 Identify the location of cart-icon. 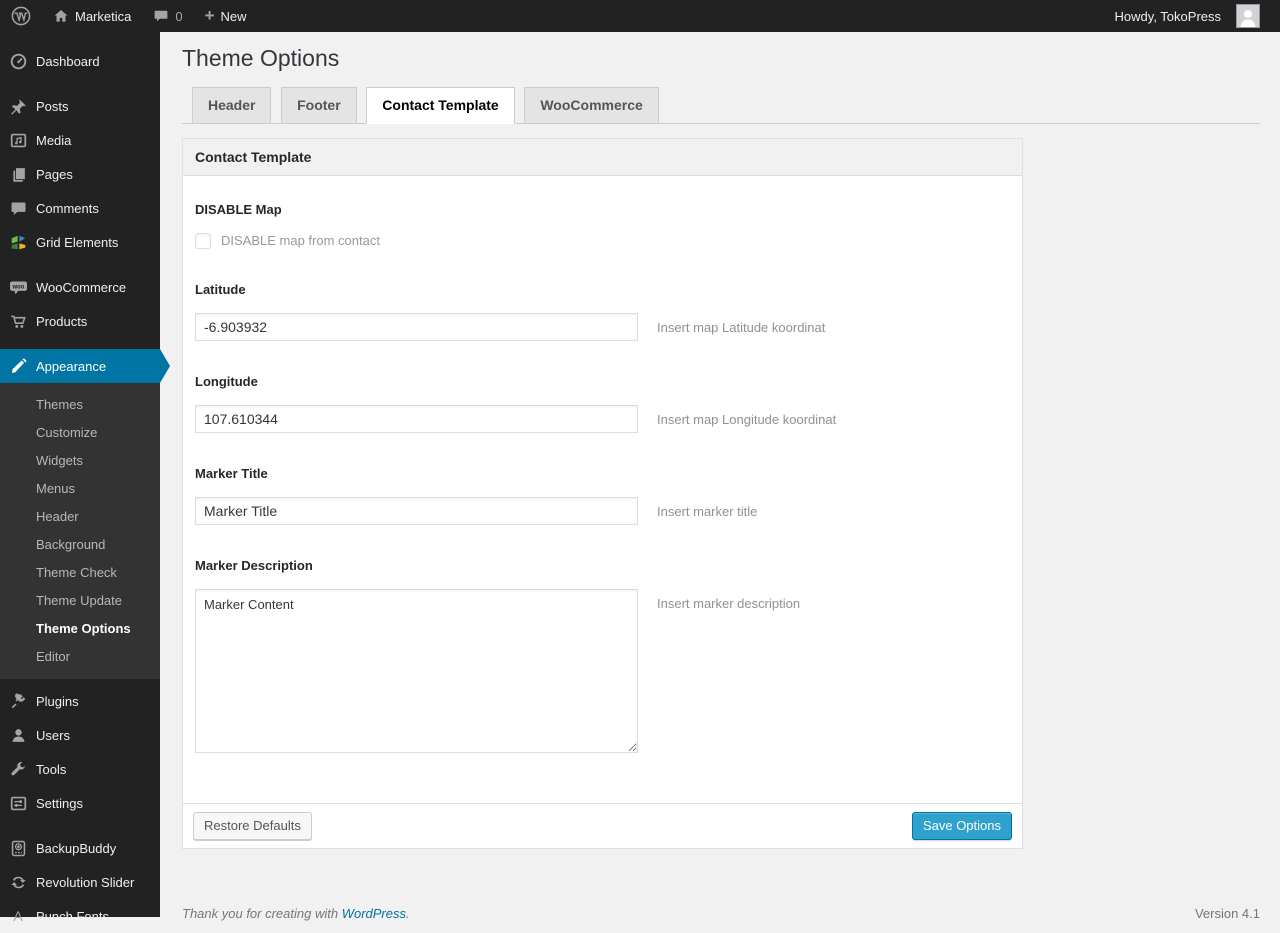
(18, 321).